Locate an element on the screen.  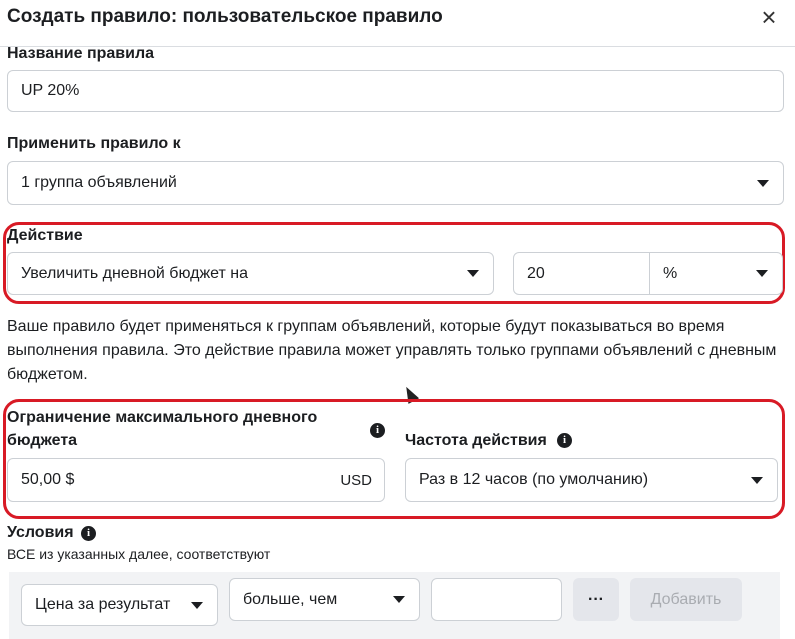
more-options-button: ··· is located at coordinates (596, 599).